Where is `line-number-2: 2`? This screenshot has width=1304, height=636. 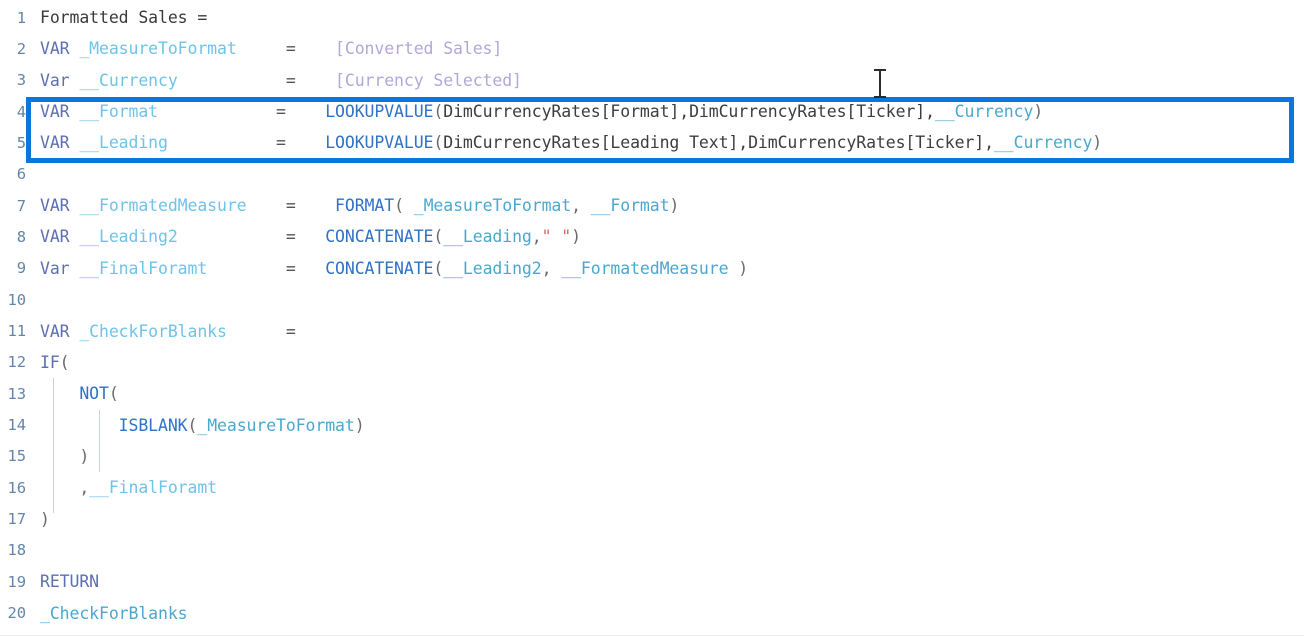 line-number-2: 2 is located at coordinates (21, 48).